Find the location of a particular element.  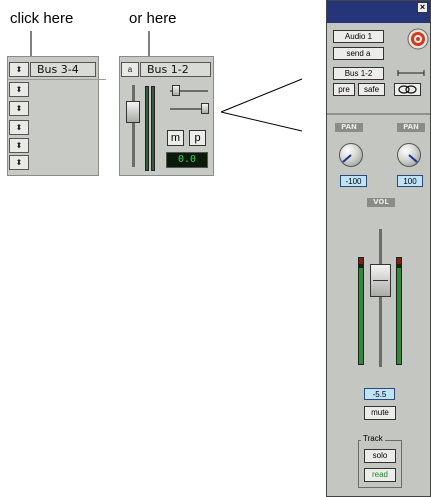

fader-center-line is located at coordinates (380, 280).